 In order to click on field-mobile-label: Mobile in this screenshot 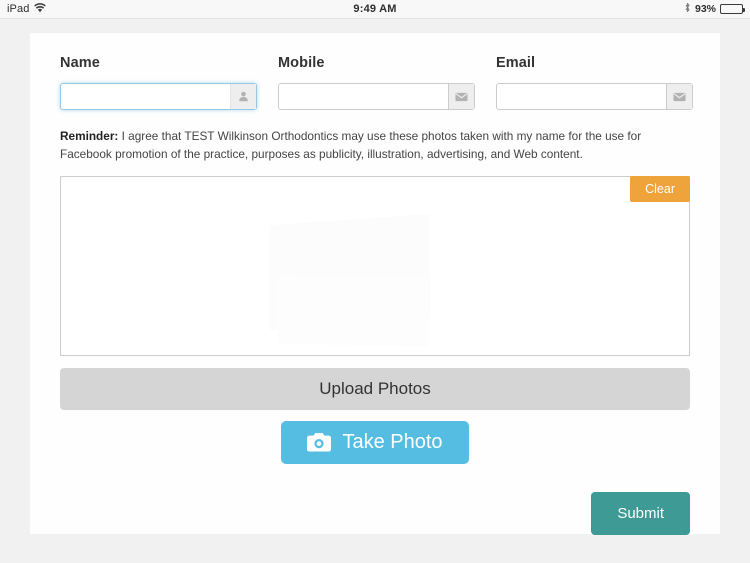, I will do `click(301, 63)`.